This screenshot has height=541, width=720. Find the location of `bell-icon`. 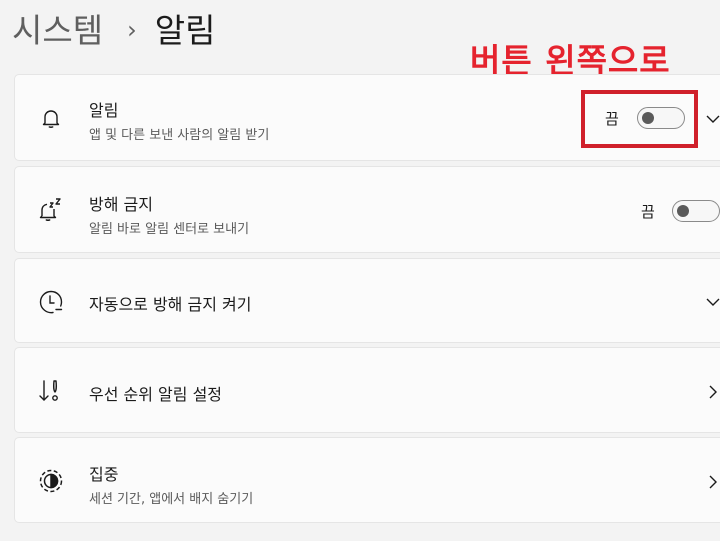

bell-icon is located at coordinates (51, 118).